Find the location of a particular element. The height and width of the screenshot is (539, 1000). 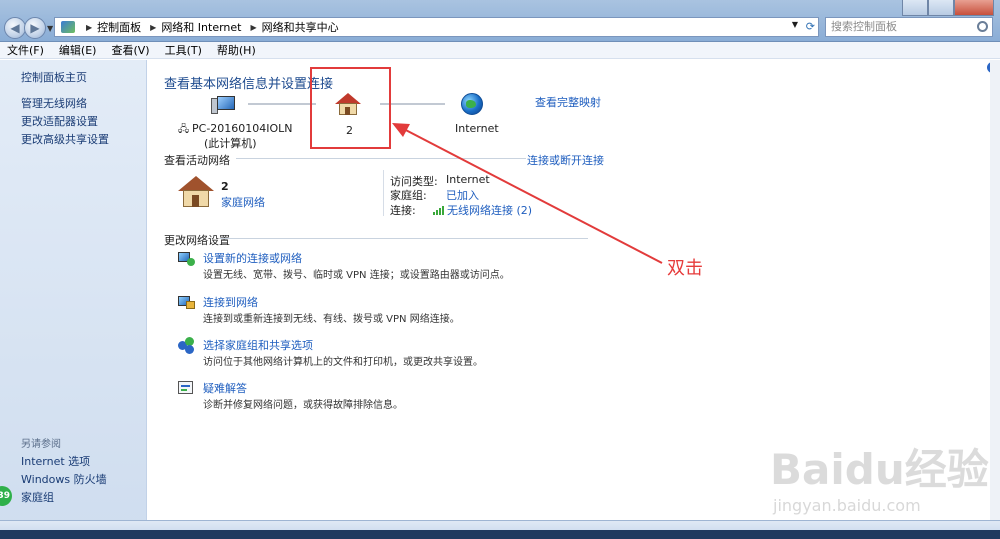

change-settings-heading: 更改网络设置 is located at coordinates (197, 240).